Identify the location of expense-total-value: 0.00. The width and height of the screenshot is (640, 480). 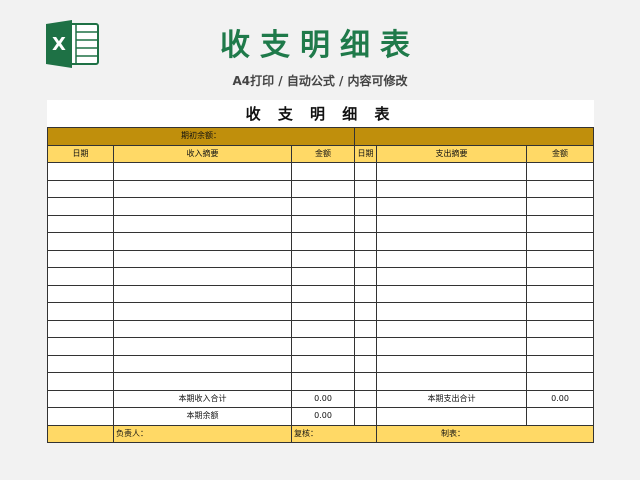
(560, 398).